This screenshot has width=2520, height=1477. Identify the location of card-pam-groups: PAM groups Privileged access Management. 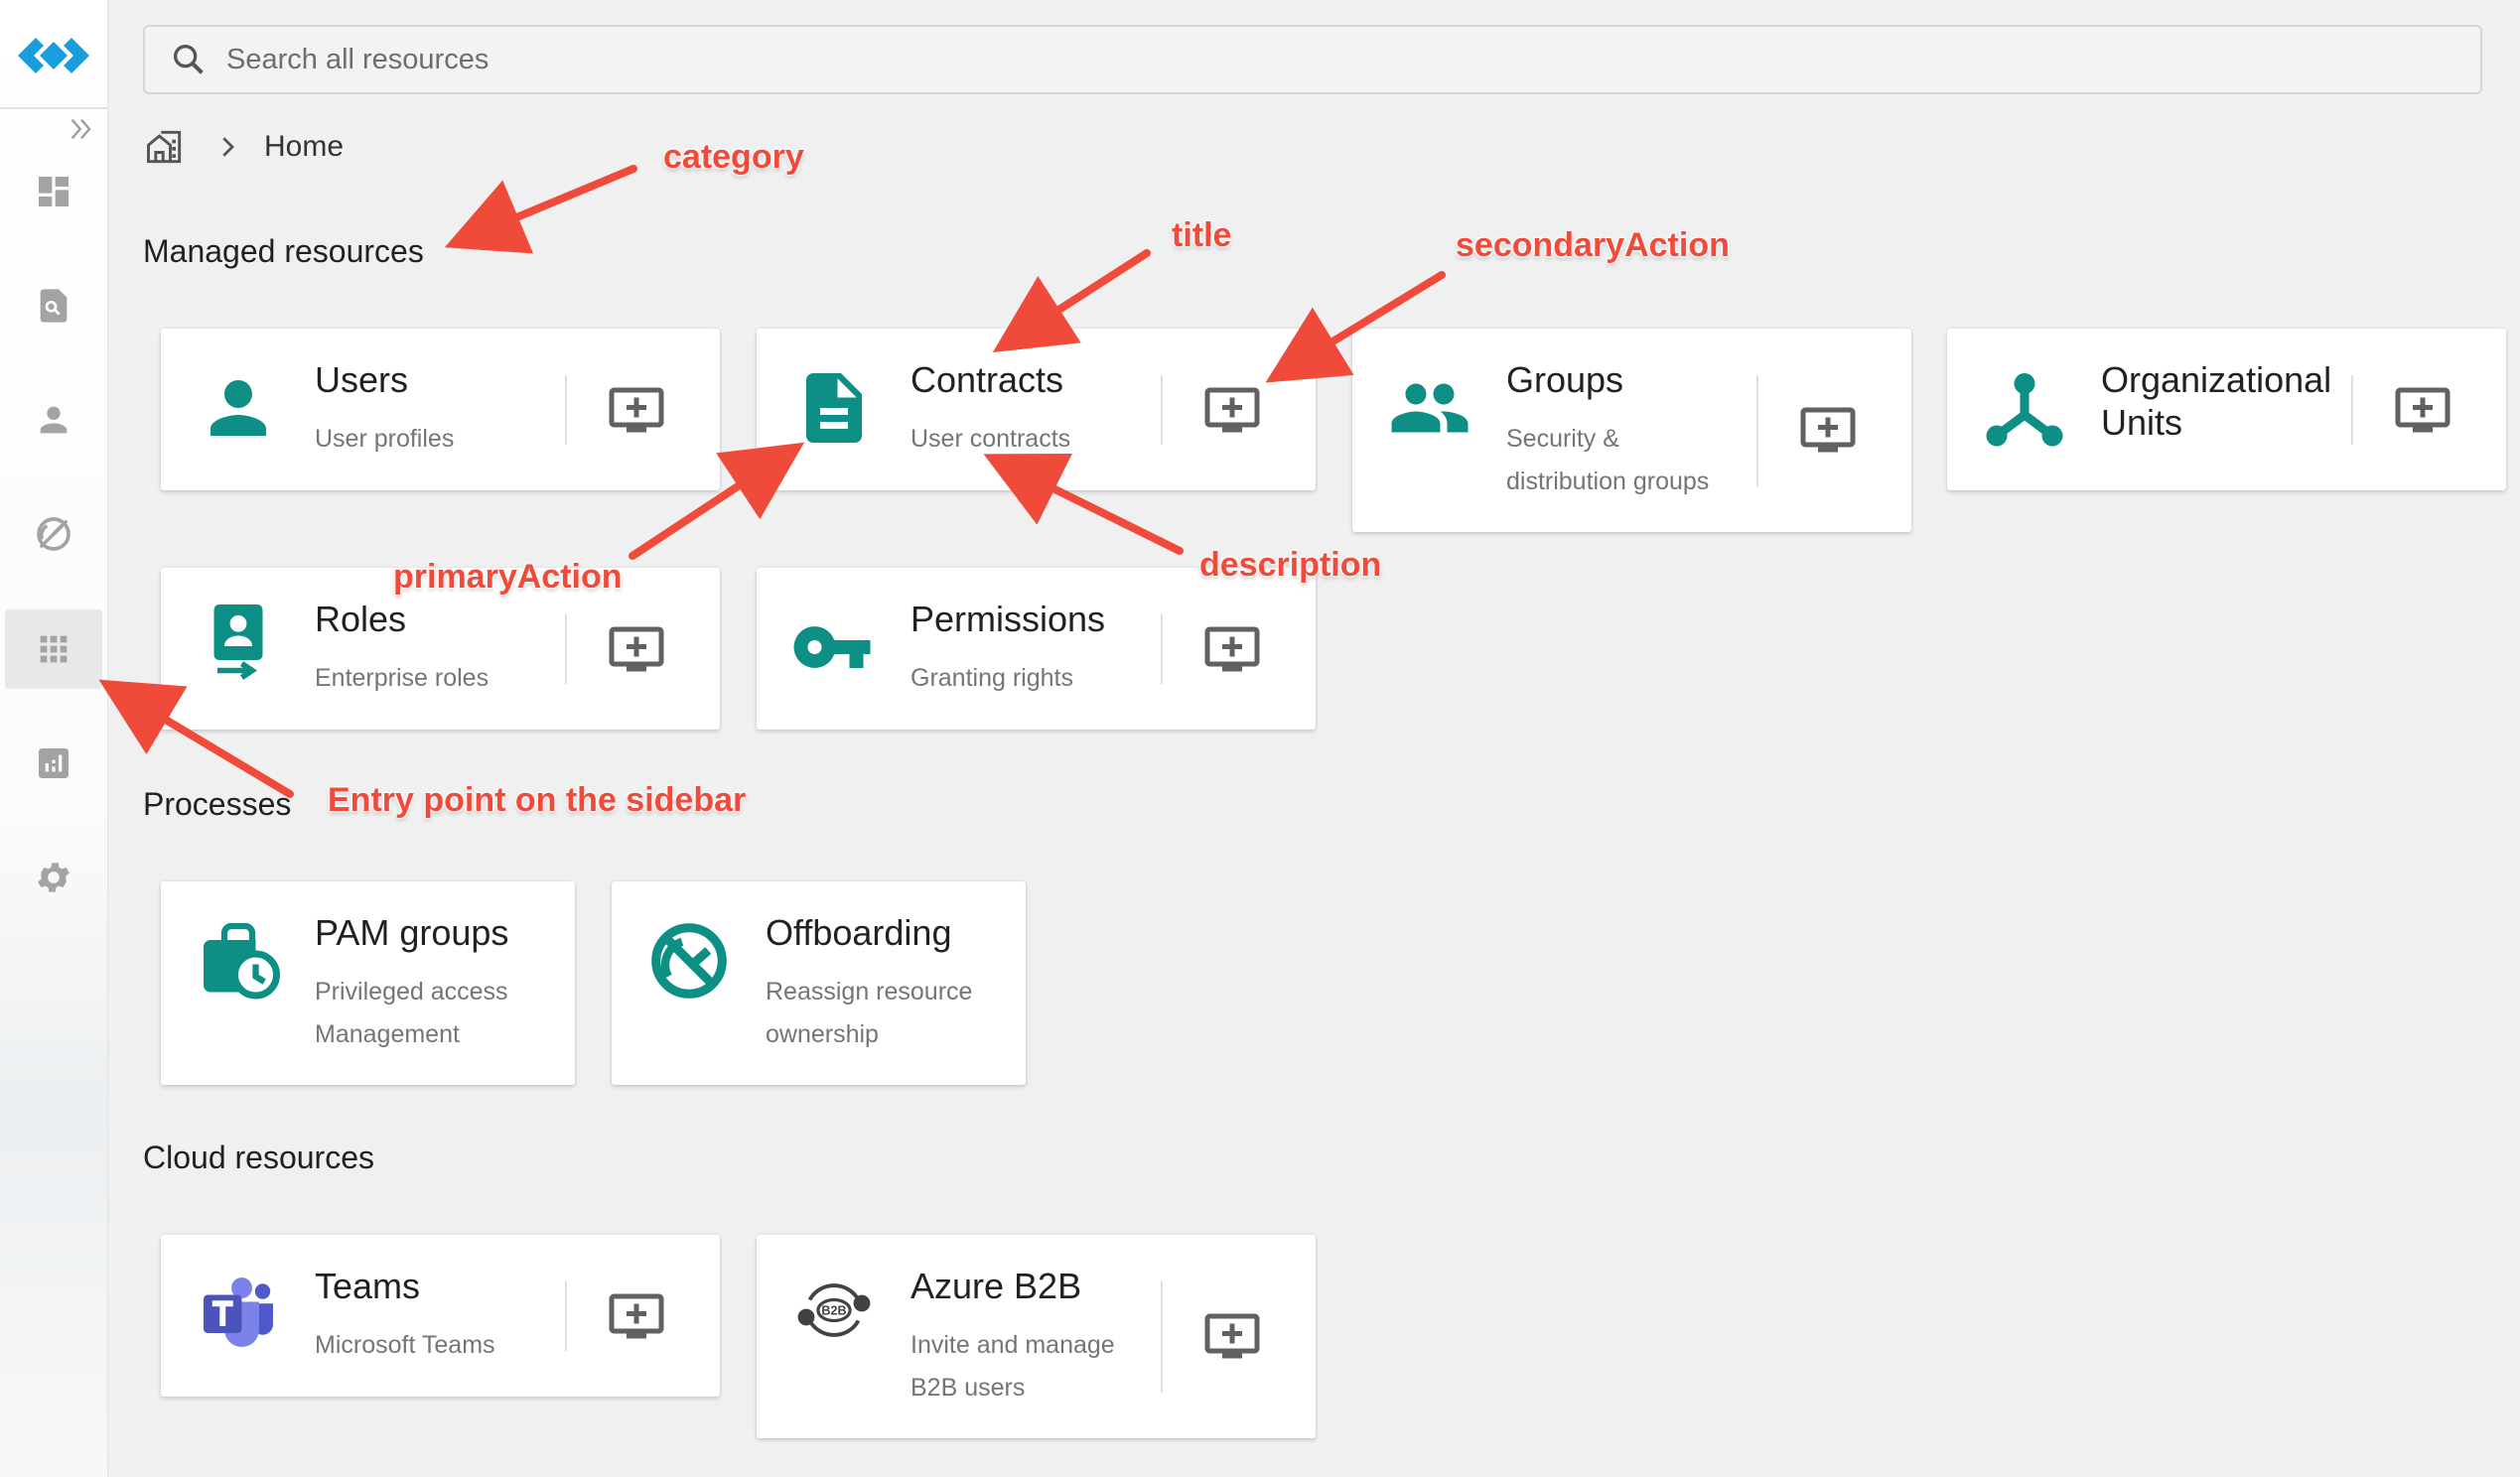
(368, 983).